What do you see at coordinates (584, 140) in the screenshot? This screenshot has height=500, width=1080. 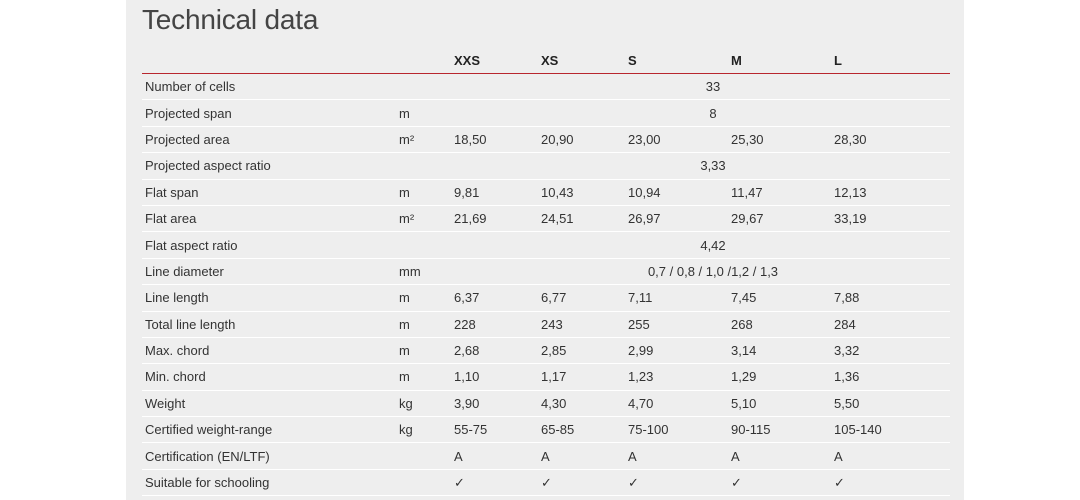 I see `cell-xs: 20,90` at bounding box center [584, 140].